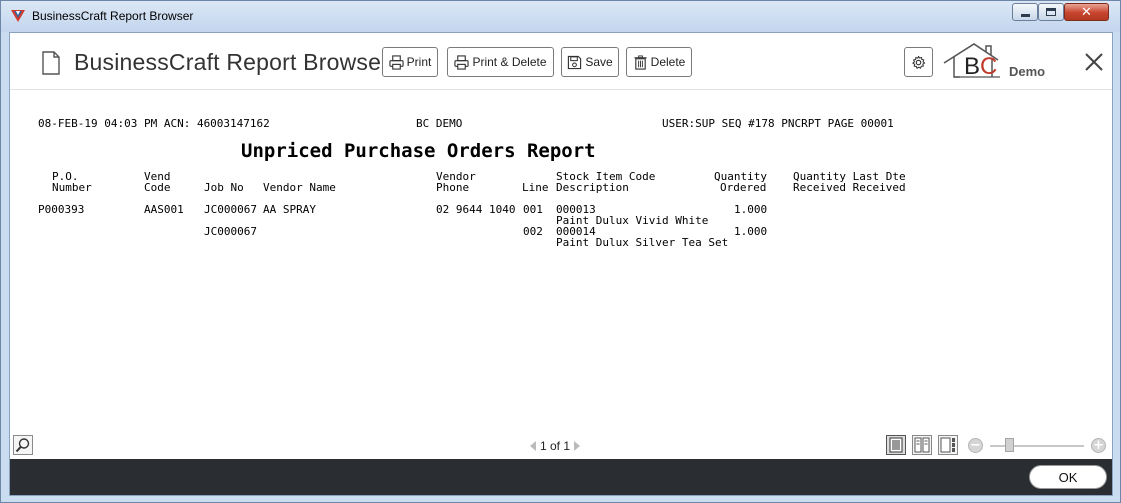 The width and height of the screenshot is (1121, 503). What do you see at coordinates (642, 242) in the screenshot?
I see `row2-description: Paint Dulux Silver Tea Set` at bounding box center [642, 242].